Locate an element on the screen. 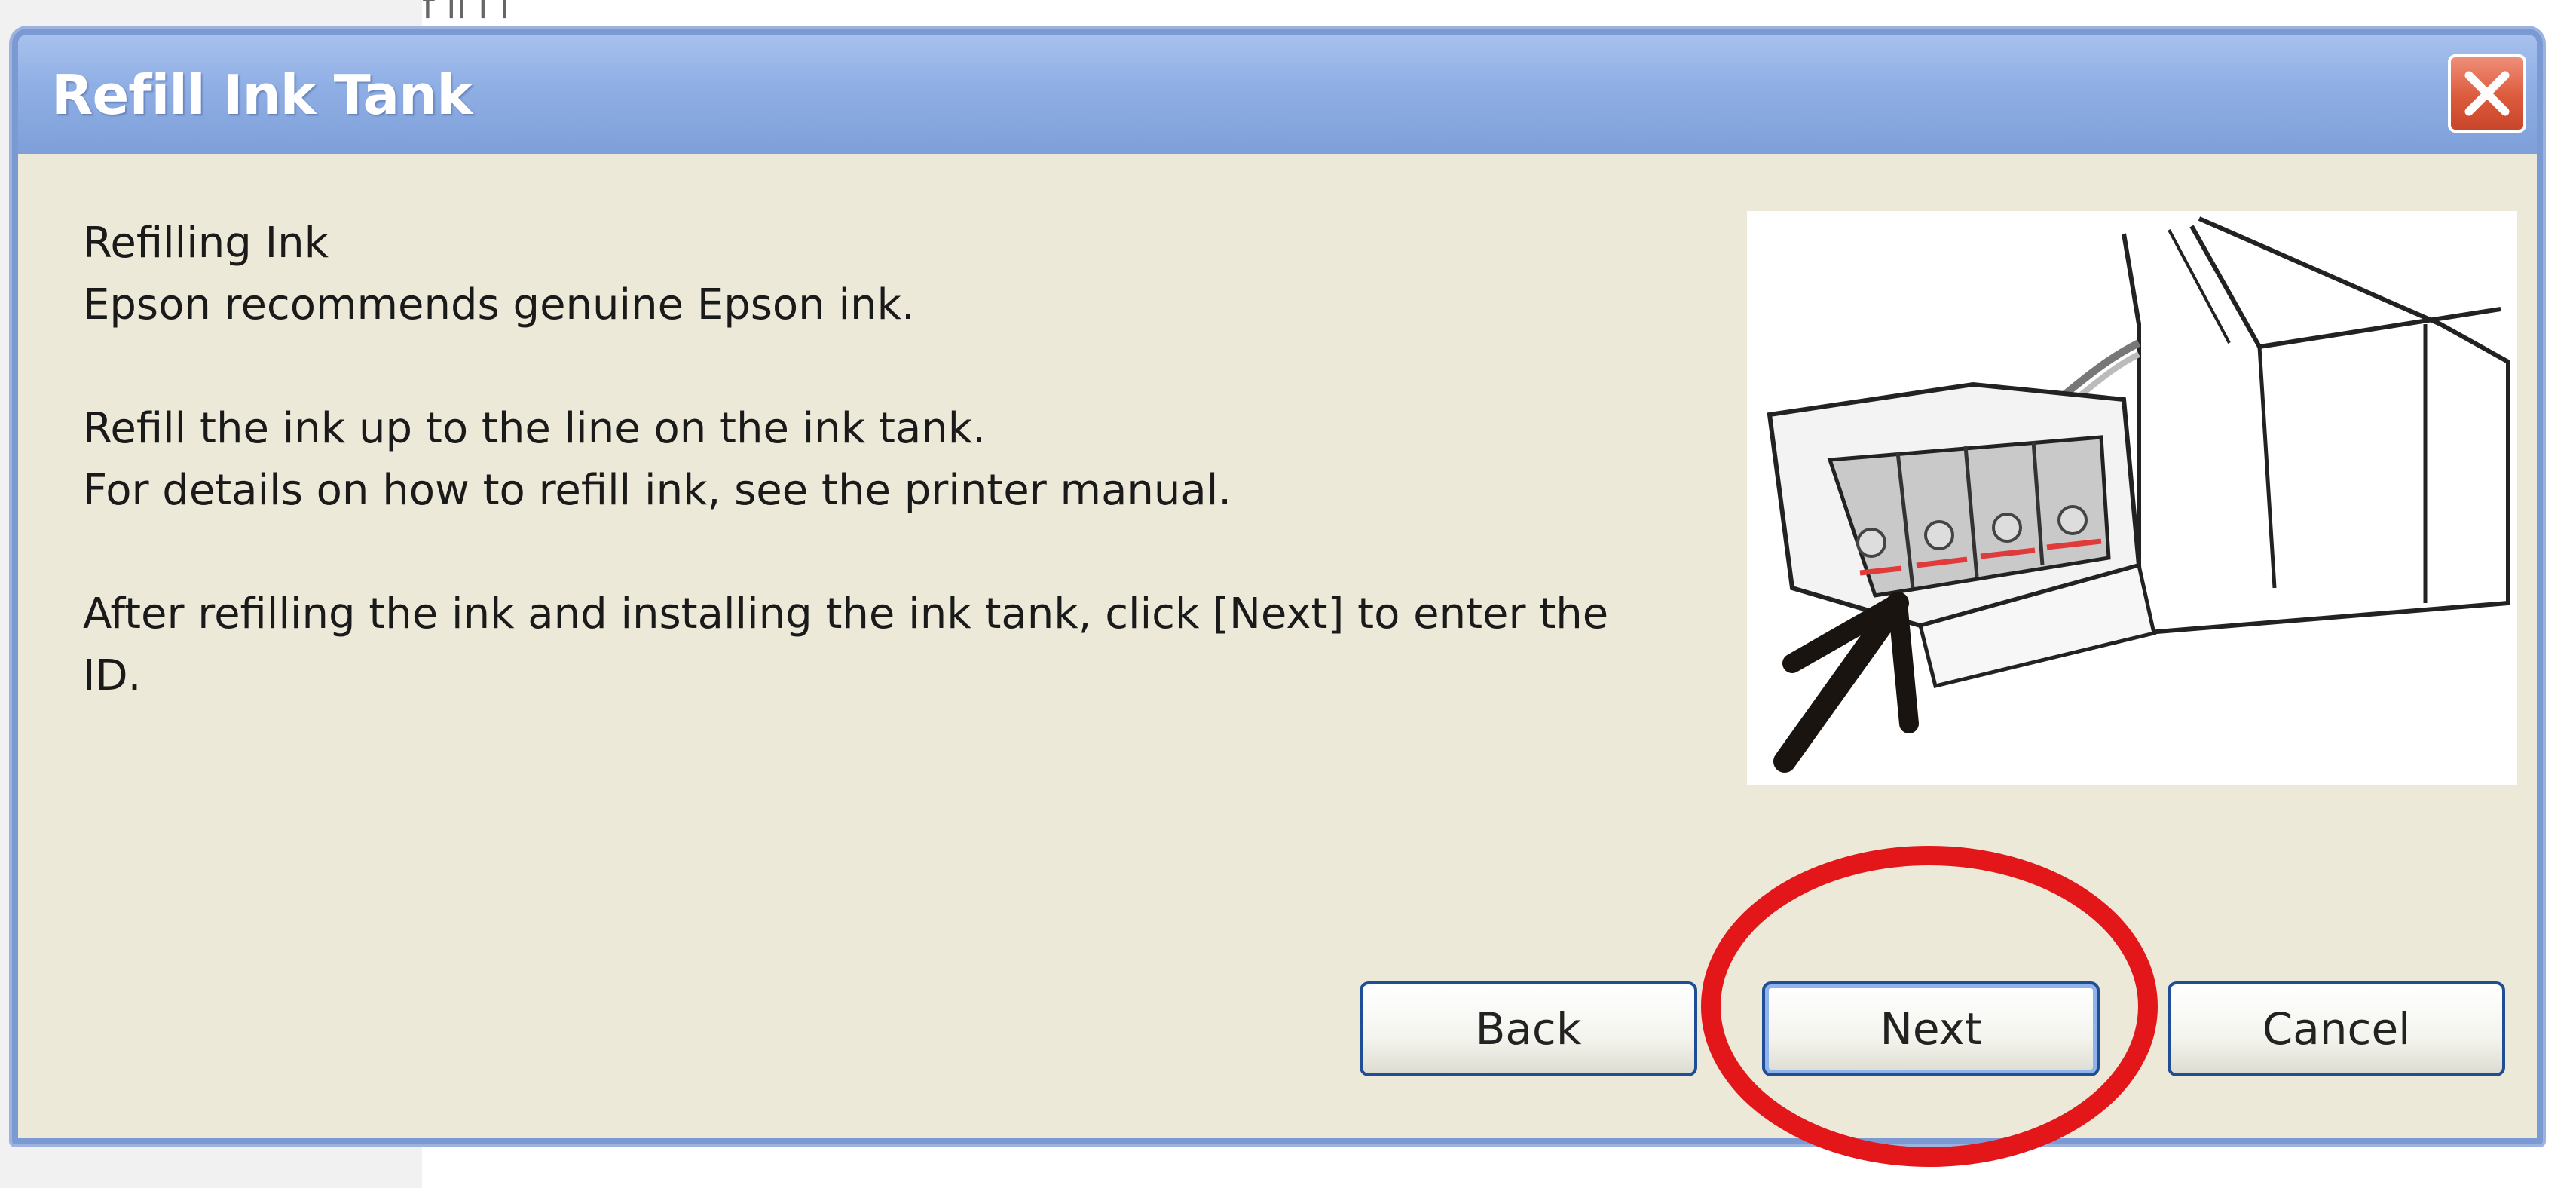 The height and width of the screenshot is (1188, 2576). window-title: Refill Ink Tank is located at coordinates (262, 95).